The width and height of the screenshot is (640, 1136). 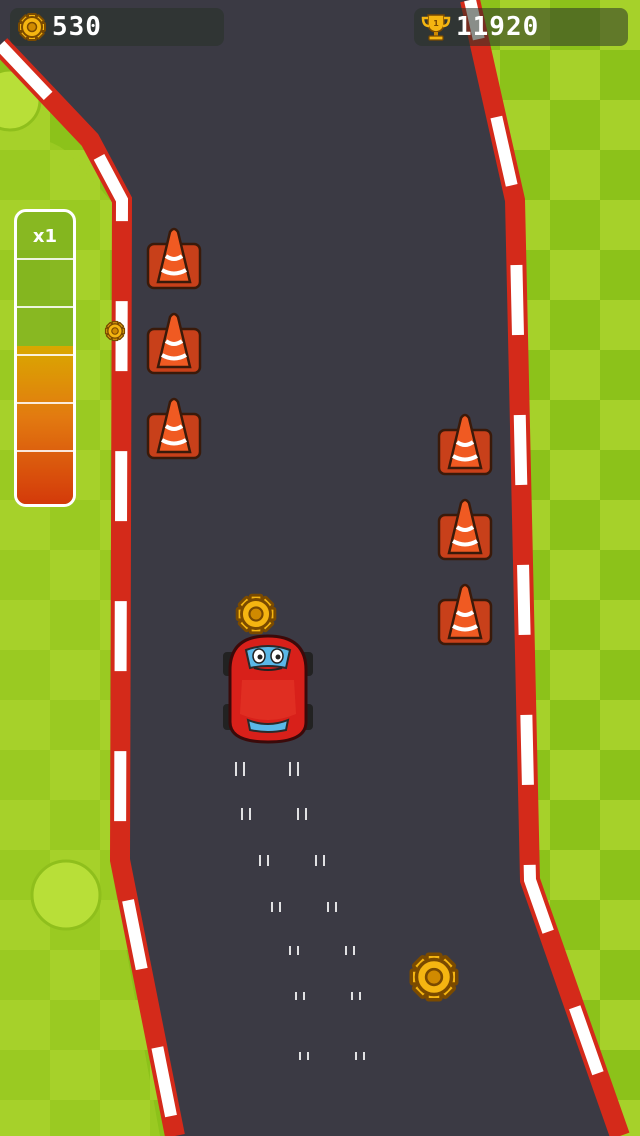 What do you see at coordinates (45, 358) in the screenshot?
I see `multiplier-meter: x1` at bounding box center [45, 358].